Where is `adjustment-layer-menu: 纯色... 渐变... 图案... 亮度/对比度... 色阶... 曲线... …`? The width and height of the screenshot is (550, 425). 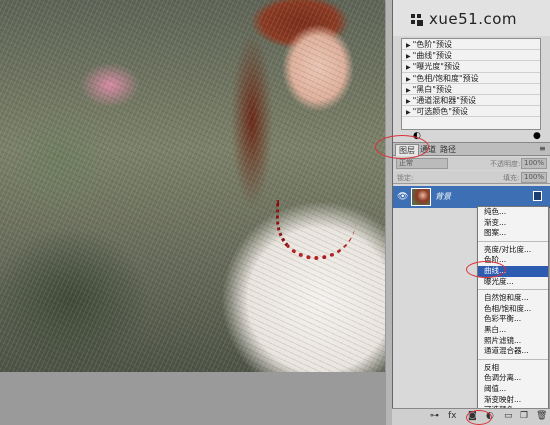
adjustment-layer-menu: 纯色... 渐变... 图案... 亮度/对比度... 色阶... 曲线... … is located at coordinates (513, 310).